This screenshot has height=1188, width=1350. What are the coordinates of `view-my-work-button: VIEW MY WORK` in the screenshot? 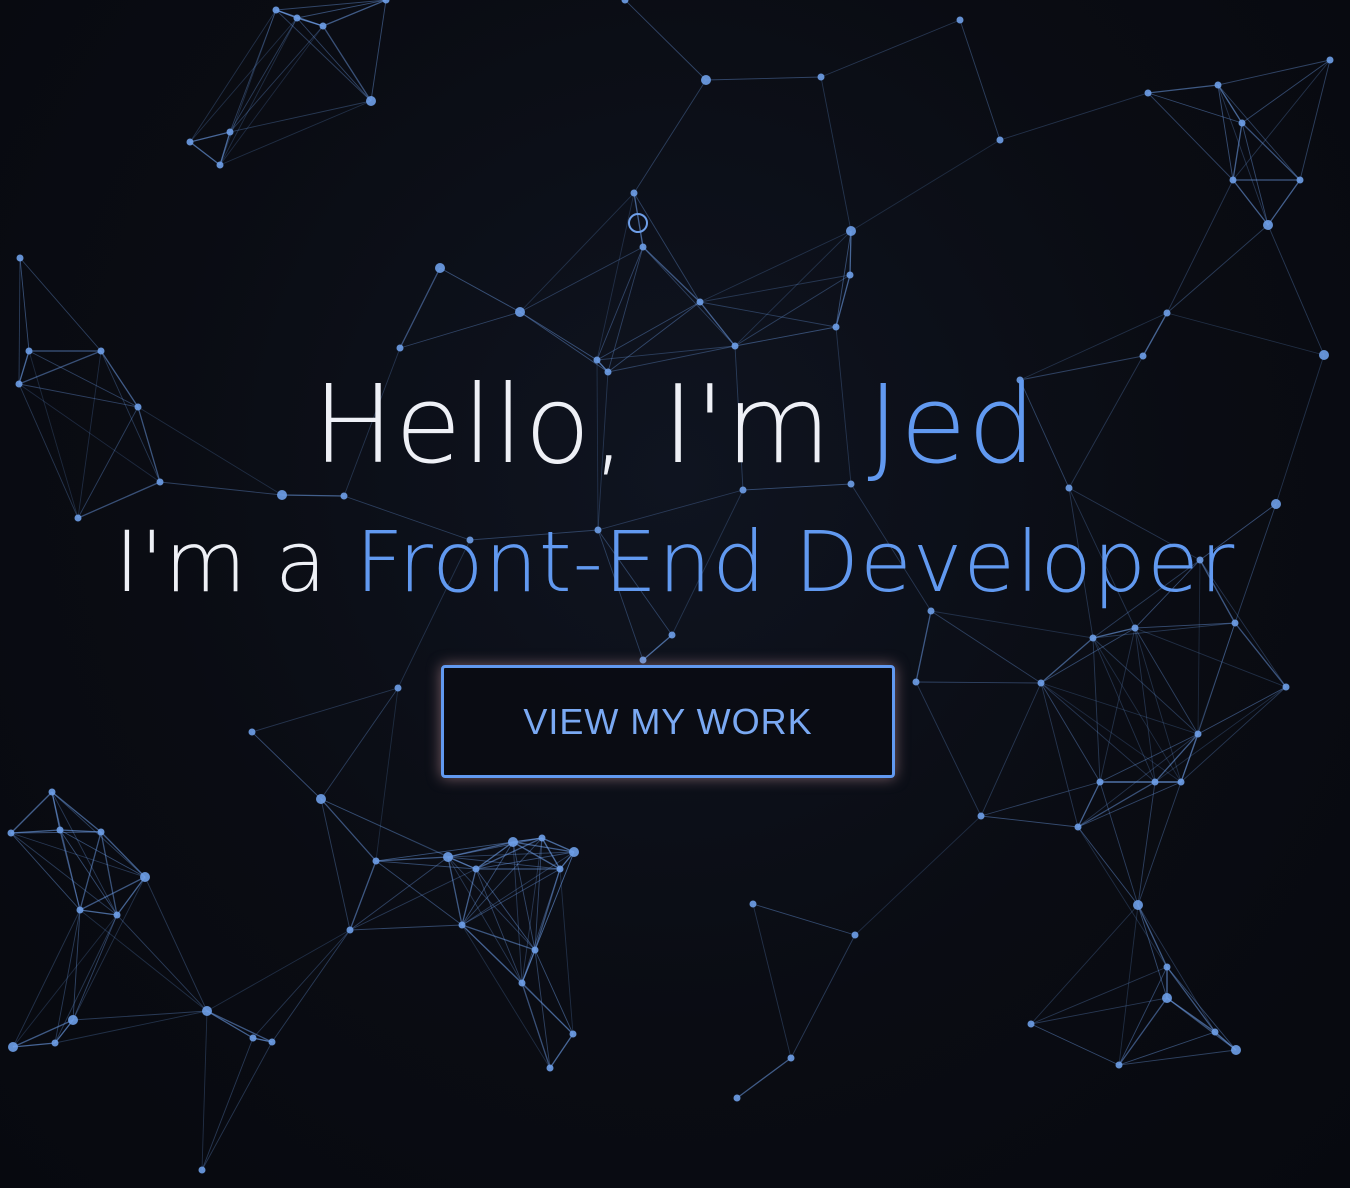 It's located at (668, 721).